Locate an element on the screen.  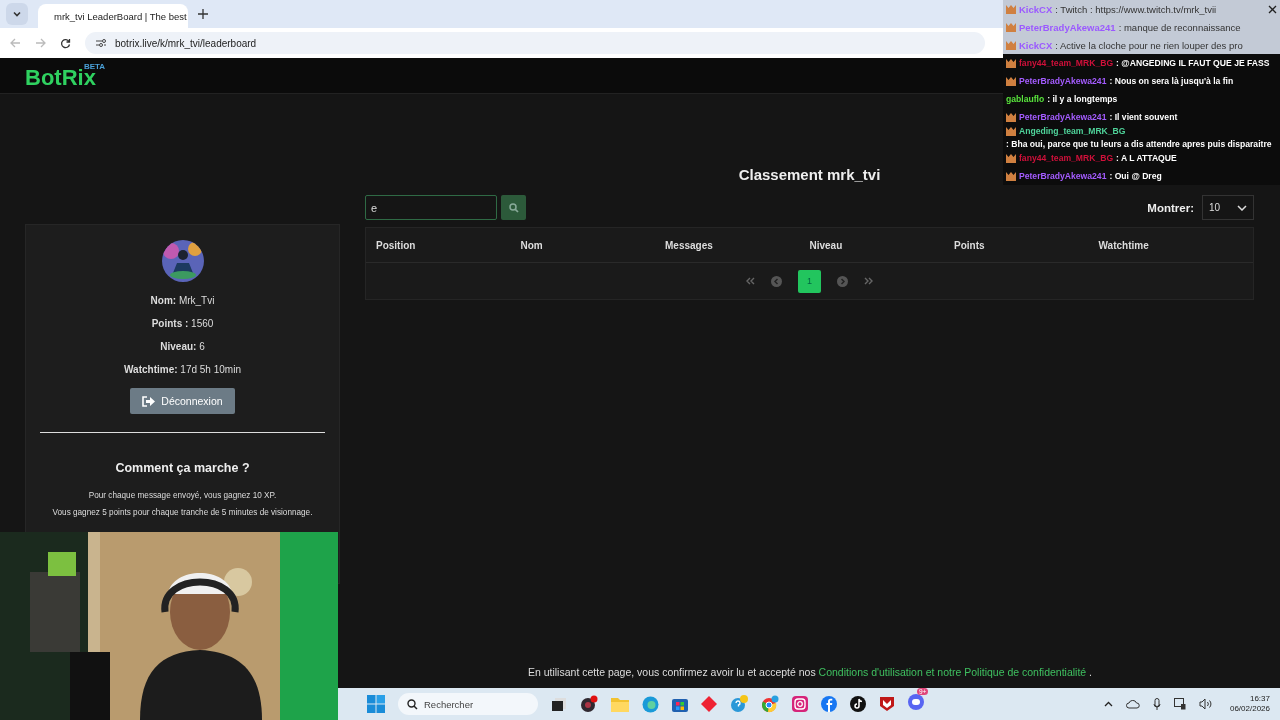
network-icon is located at coordinates (1179, 704).